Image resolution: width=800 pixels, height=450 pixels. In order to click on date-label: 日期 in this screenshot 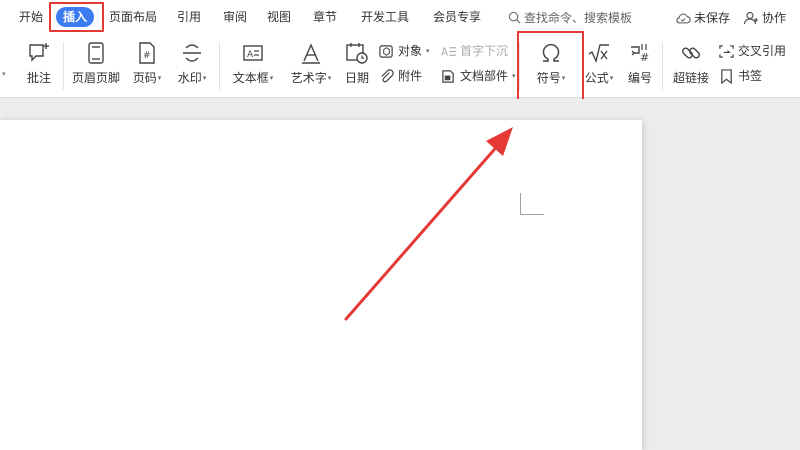, I will do `click(356, 78)`.